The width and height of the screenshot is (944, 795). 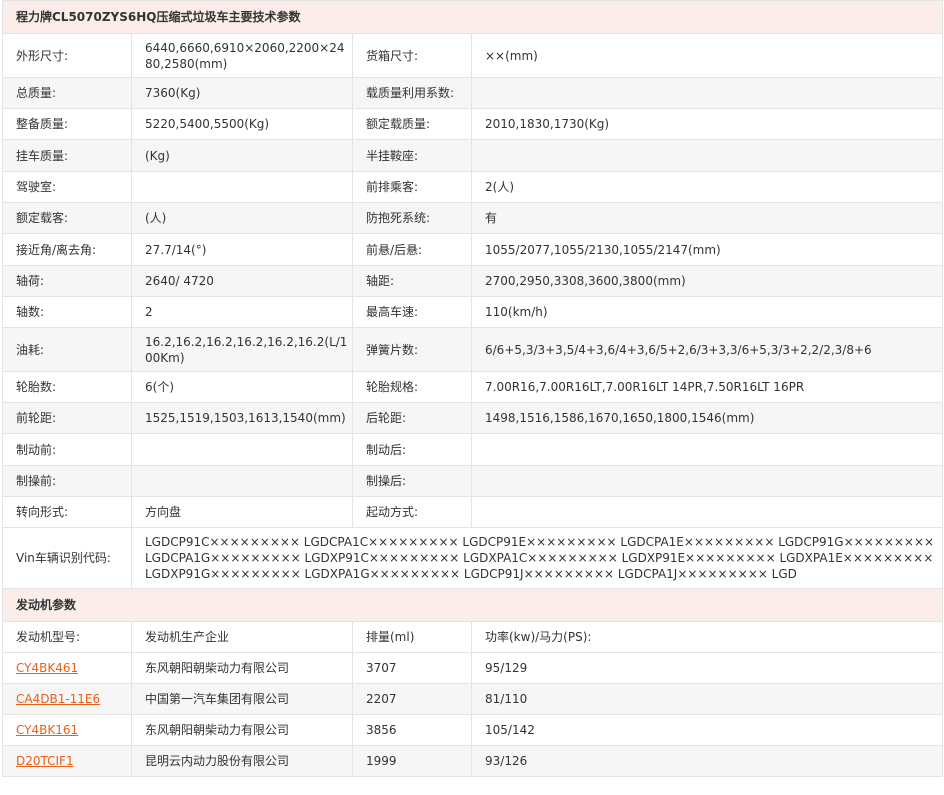 I want to click on engine-model-link: CA4DB1-11E6, so click(x=58, y=699).